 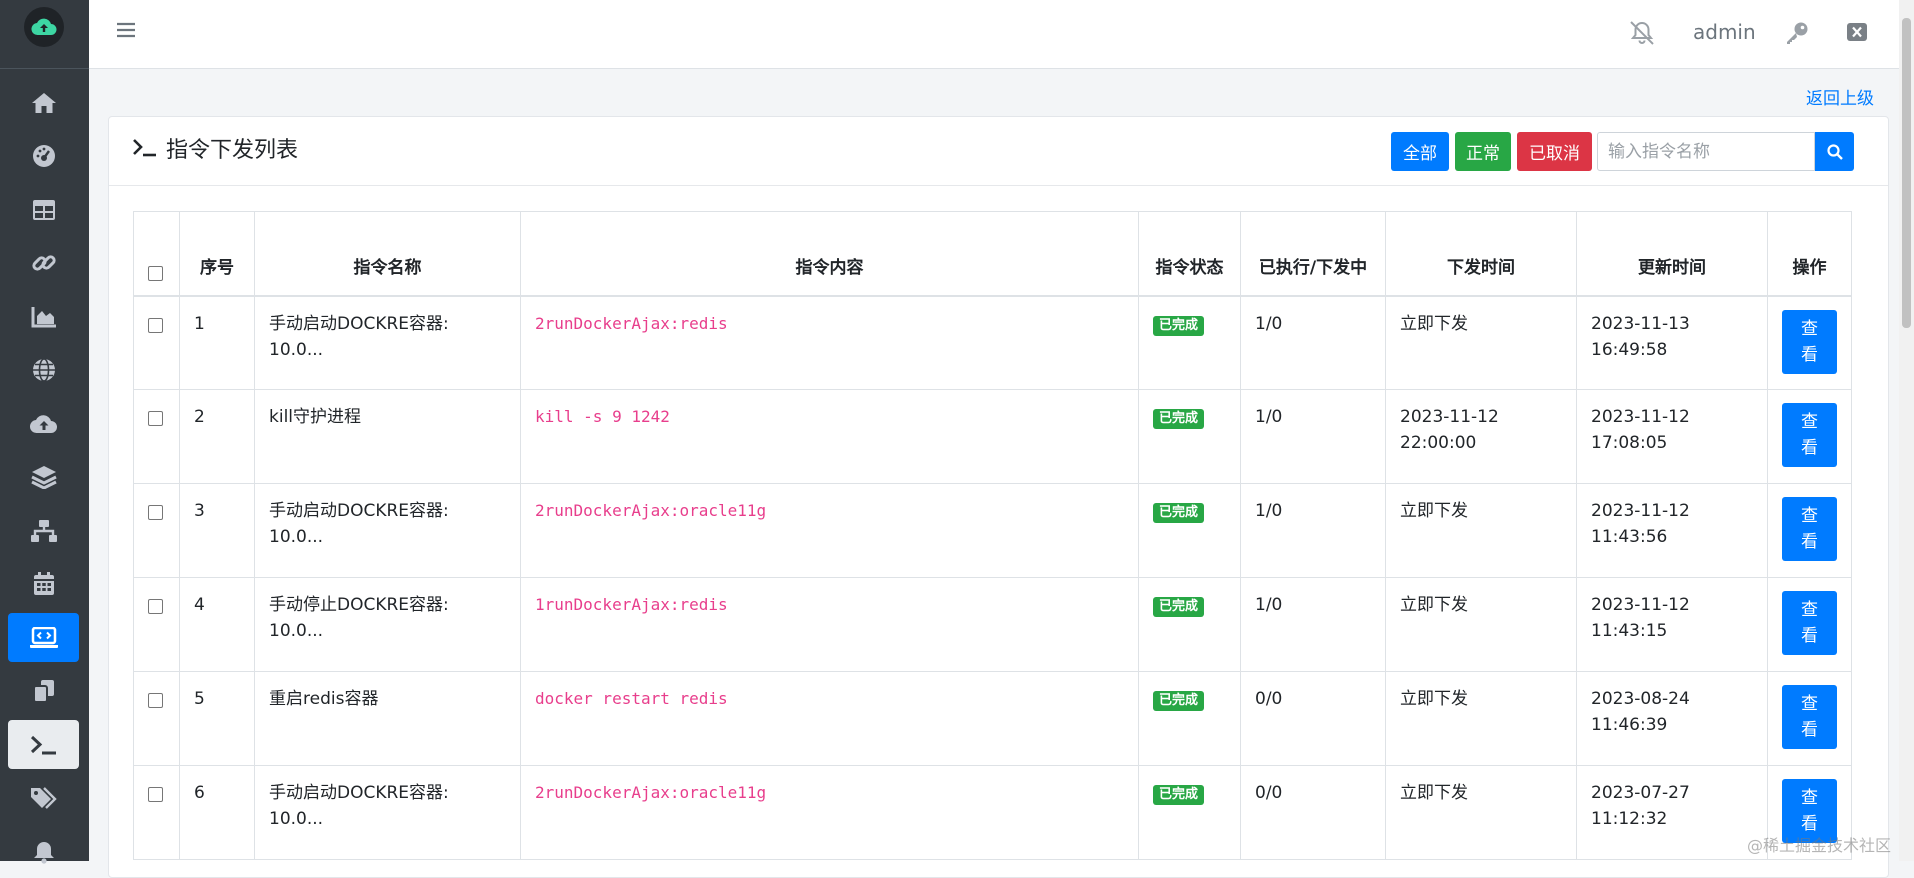 What do you see at coordinates (1809, 542) in the screenshot?
I see `view-button-line2: 看` at bounding box center [1809, 542].